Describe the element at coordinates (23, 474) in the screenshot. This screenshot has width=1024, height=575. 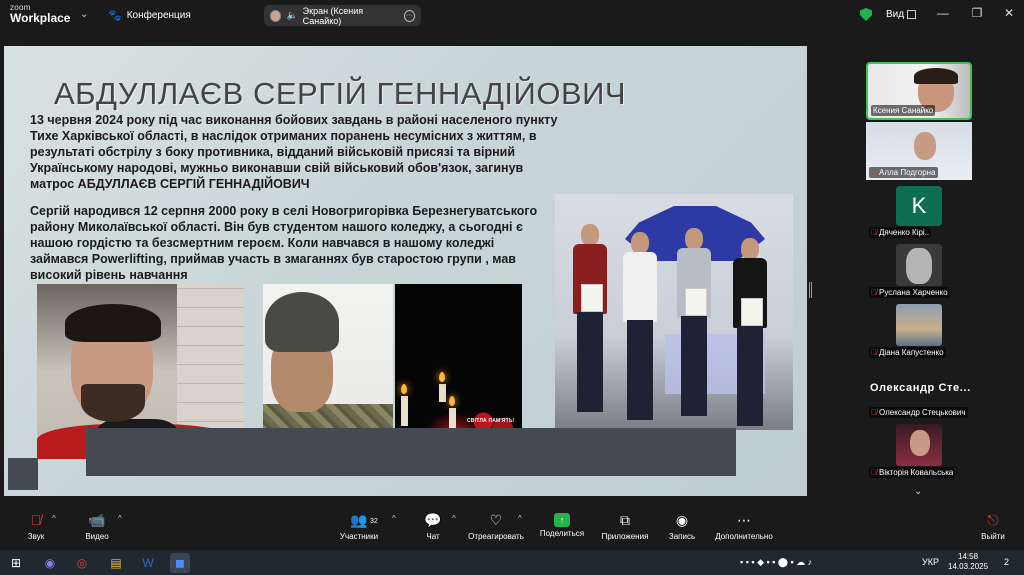
I see `caption-overlay-left` at that location.